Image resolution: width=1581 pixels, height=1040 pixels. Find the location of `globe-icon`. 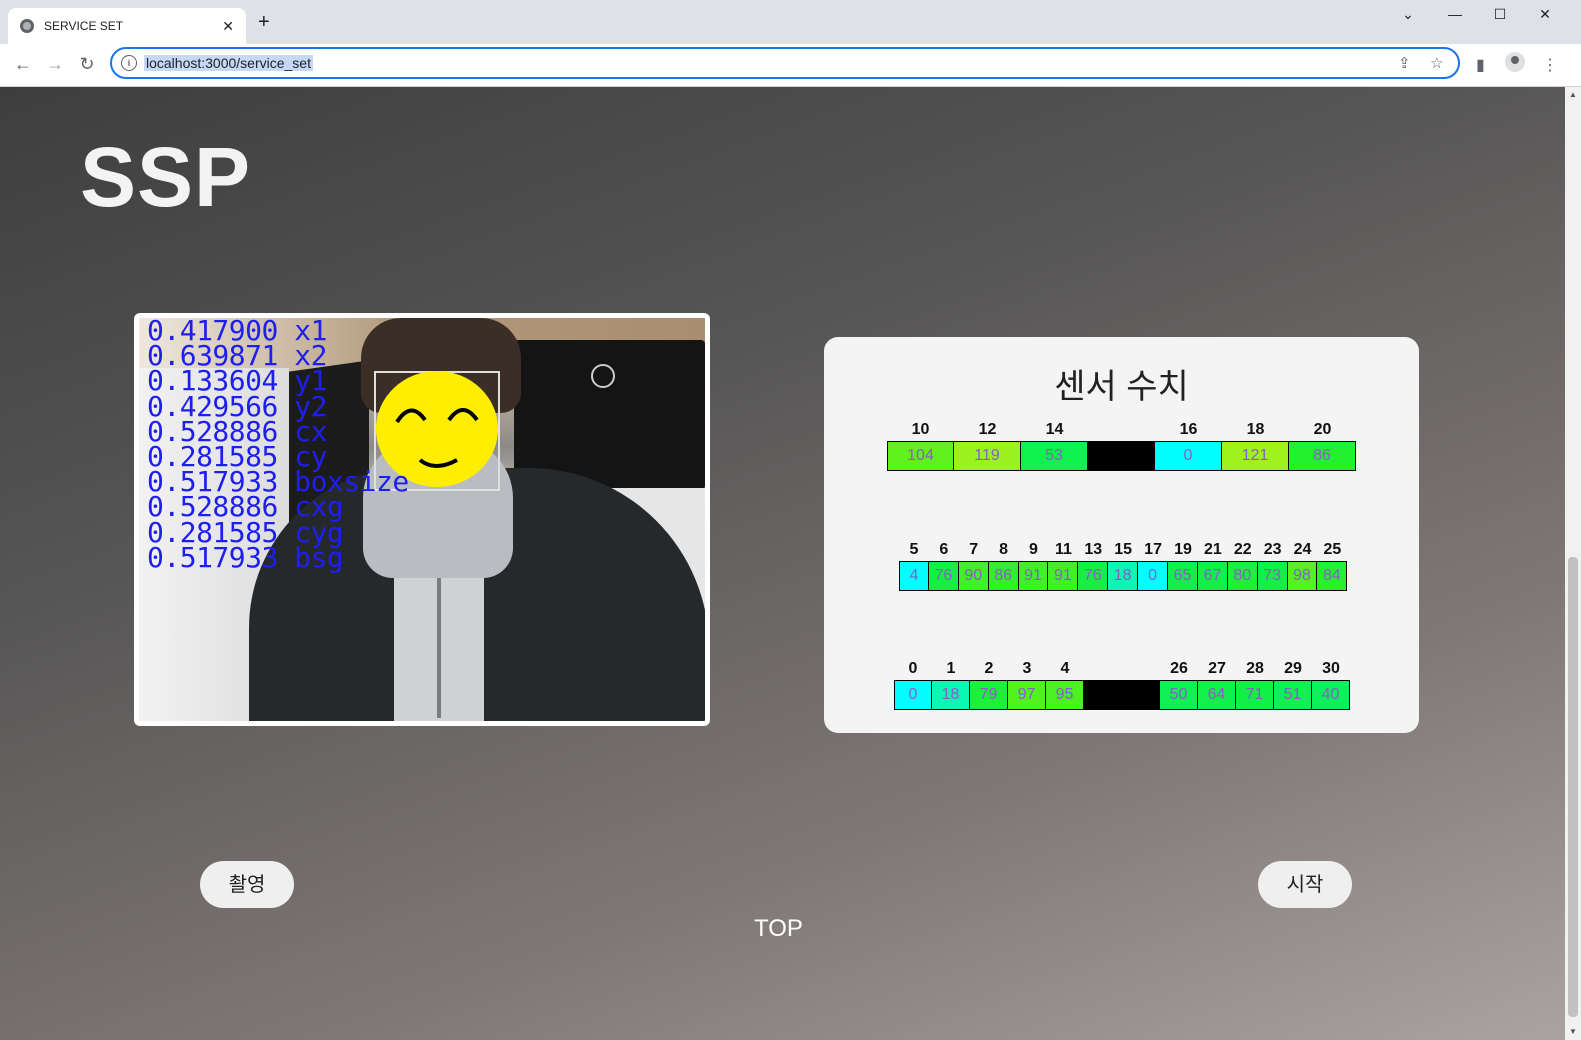

globe-icon is located at coordinates (27, 26).